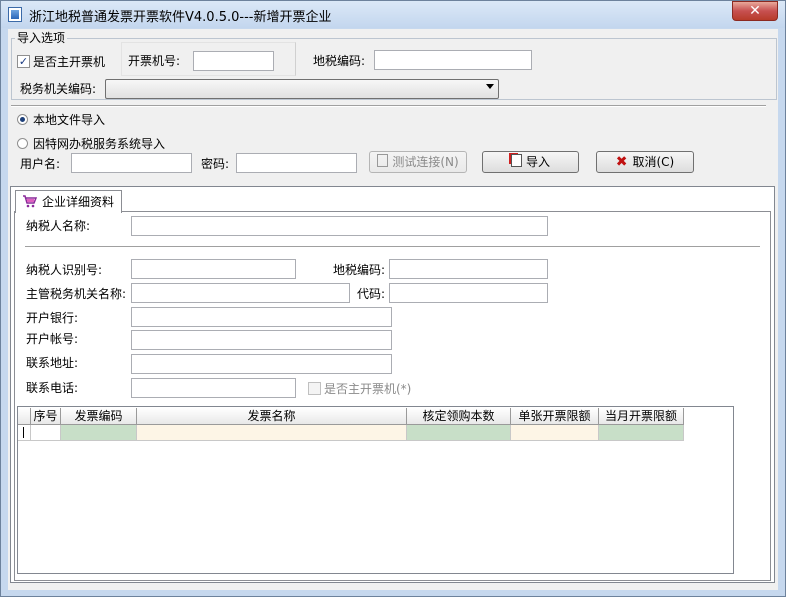 Image resolution: width=786 pixels, height=597 pixels. What do you see at coordinates (359, 270) in the screenshot?
I see `details-local-tax-code-label: 地税编码:` at bounding box center [359, 270].